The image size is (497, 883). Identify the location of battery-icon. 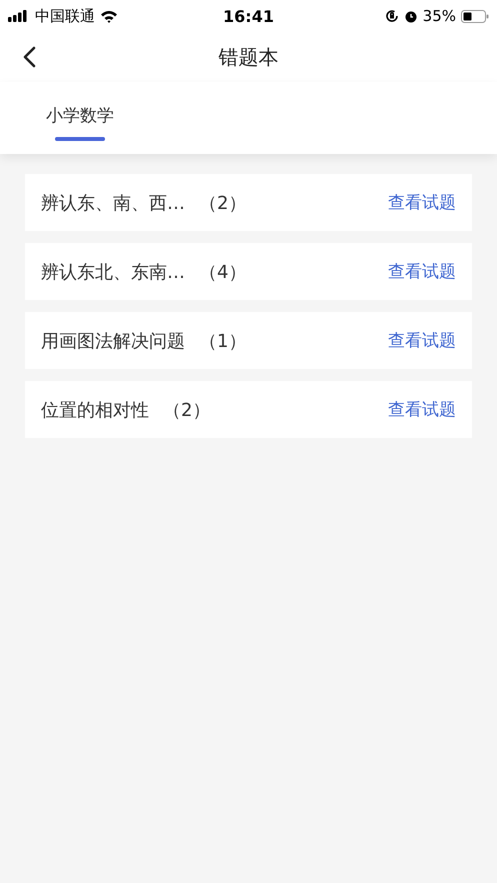
(475, 16).